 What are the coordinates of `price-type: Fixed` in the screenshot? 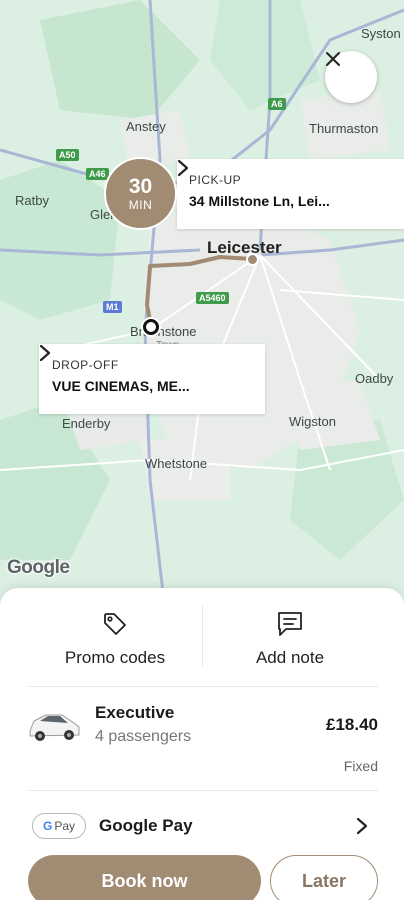 It's located at (360, 766).